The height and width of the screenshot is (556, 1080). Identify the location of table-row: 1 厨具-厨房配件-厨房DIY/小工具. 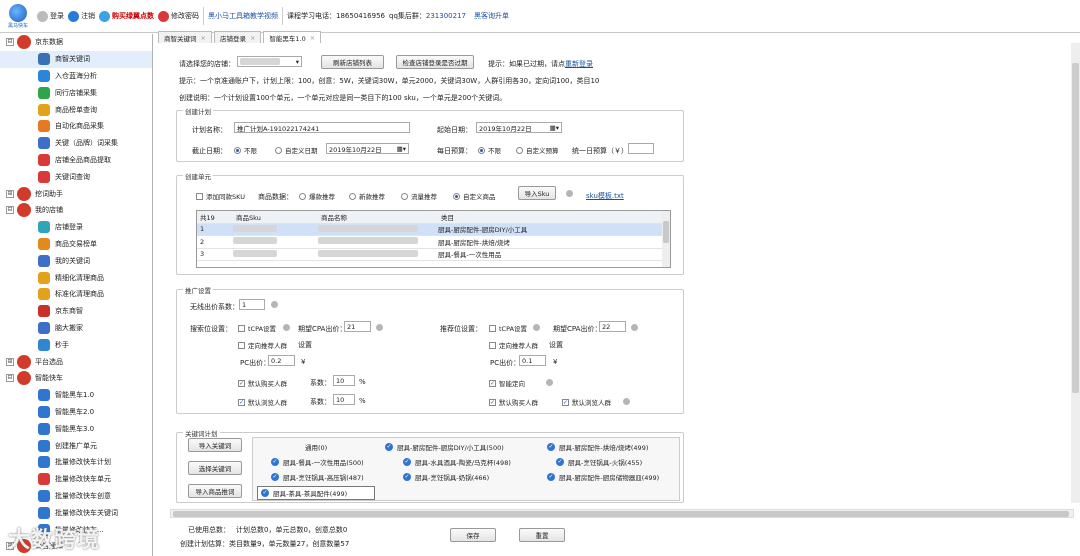
(433, 229).